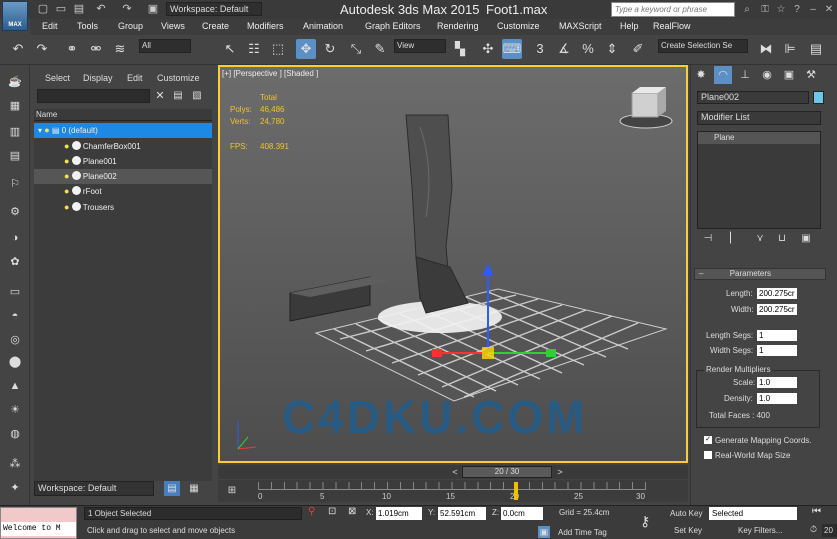  I want to click on sort-by-layer-icon: ▤, so click(172, 488).